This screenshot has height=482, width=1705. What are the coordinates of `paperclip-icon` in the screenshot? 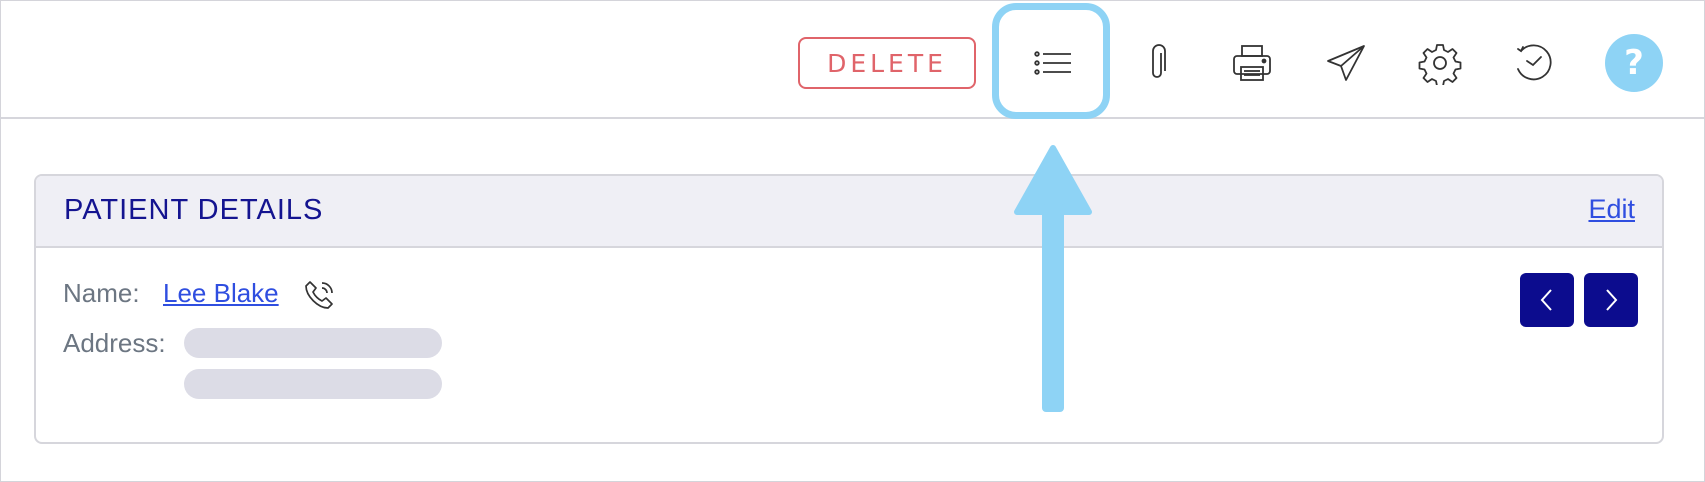 It's located at (1159, 61).